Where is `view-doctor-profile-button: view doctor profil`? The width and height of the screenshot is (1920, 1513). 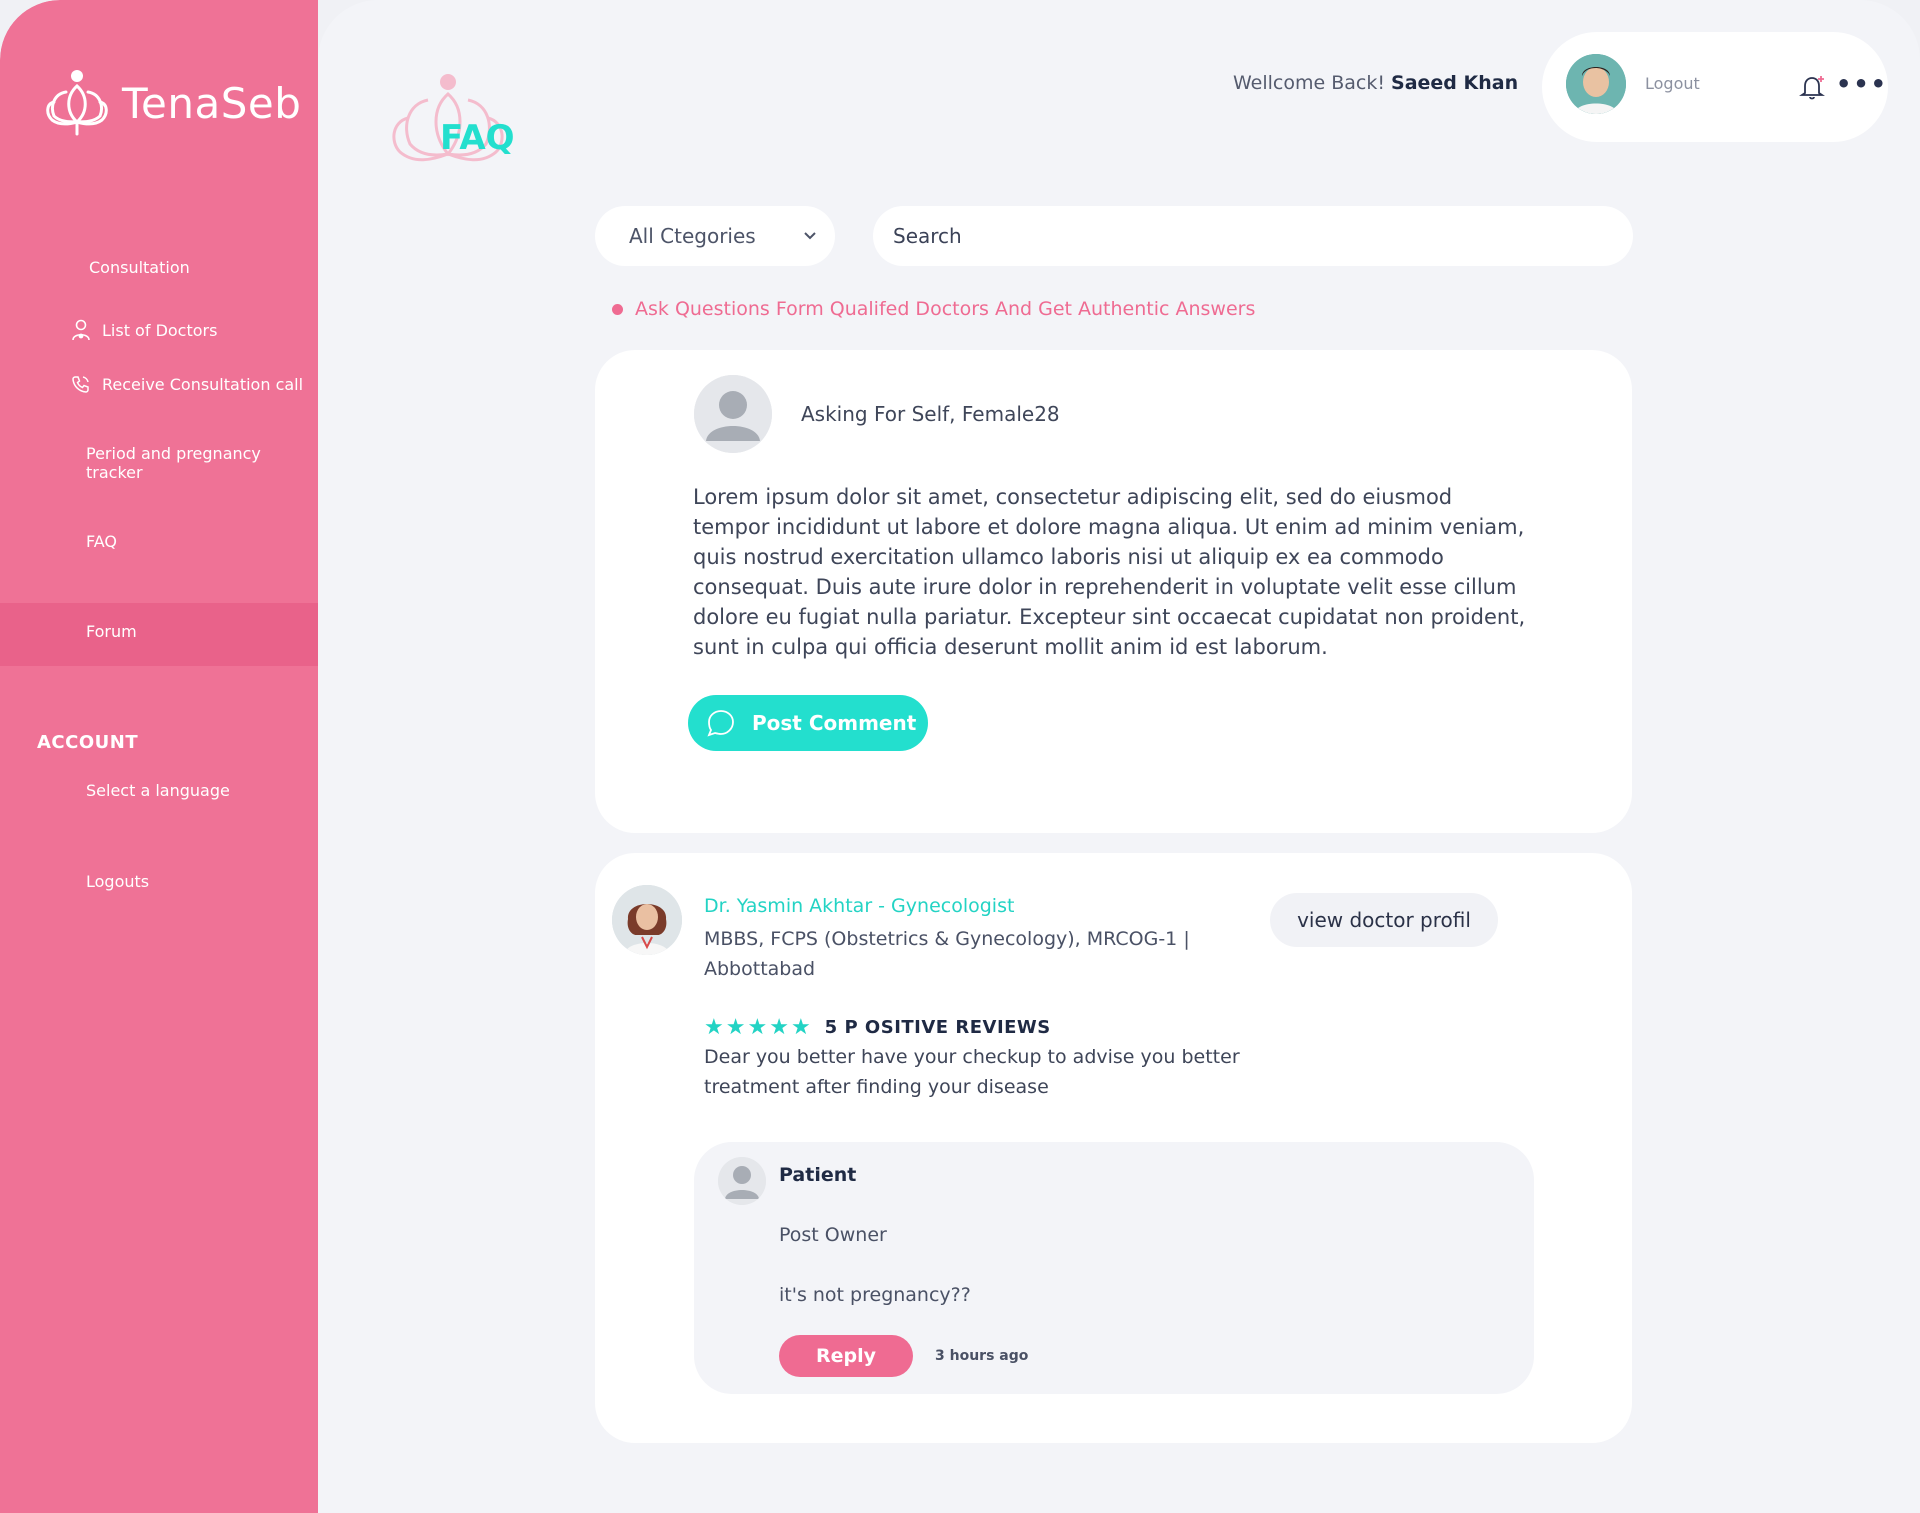 view-doctor-profile-button: view doctor profil is located at coordinates (1384, 920).